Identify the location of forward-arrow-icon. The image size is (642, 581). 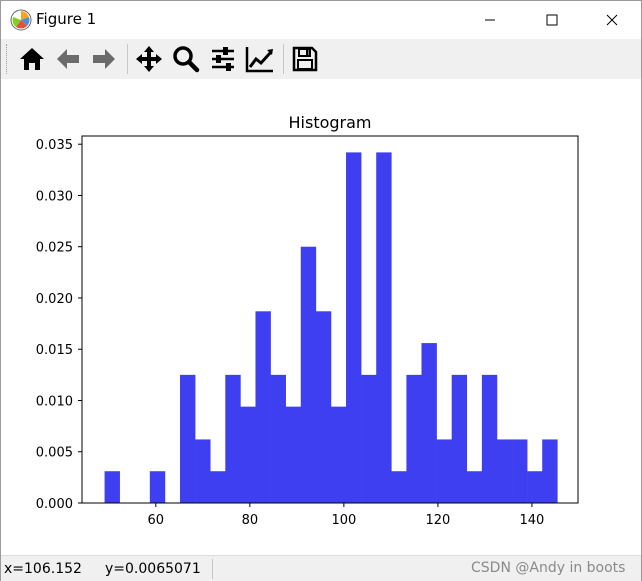
(104, 59).